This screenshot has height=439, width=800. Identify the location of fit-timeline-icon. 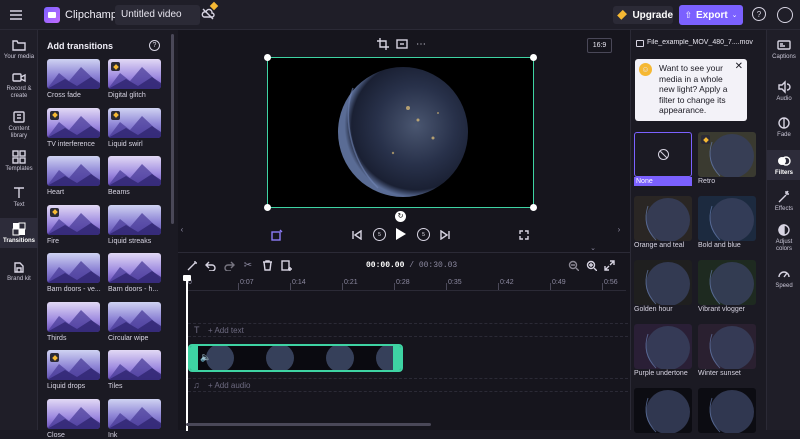
(609, 265).